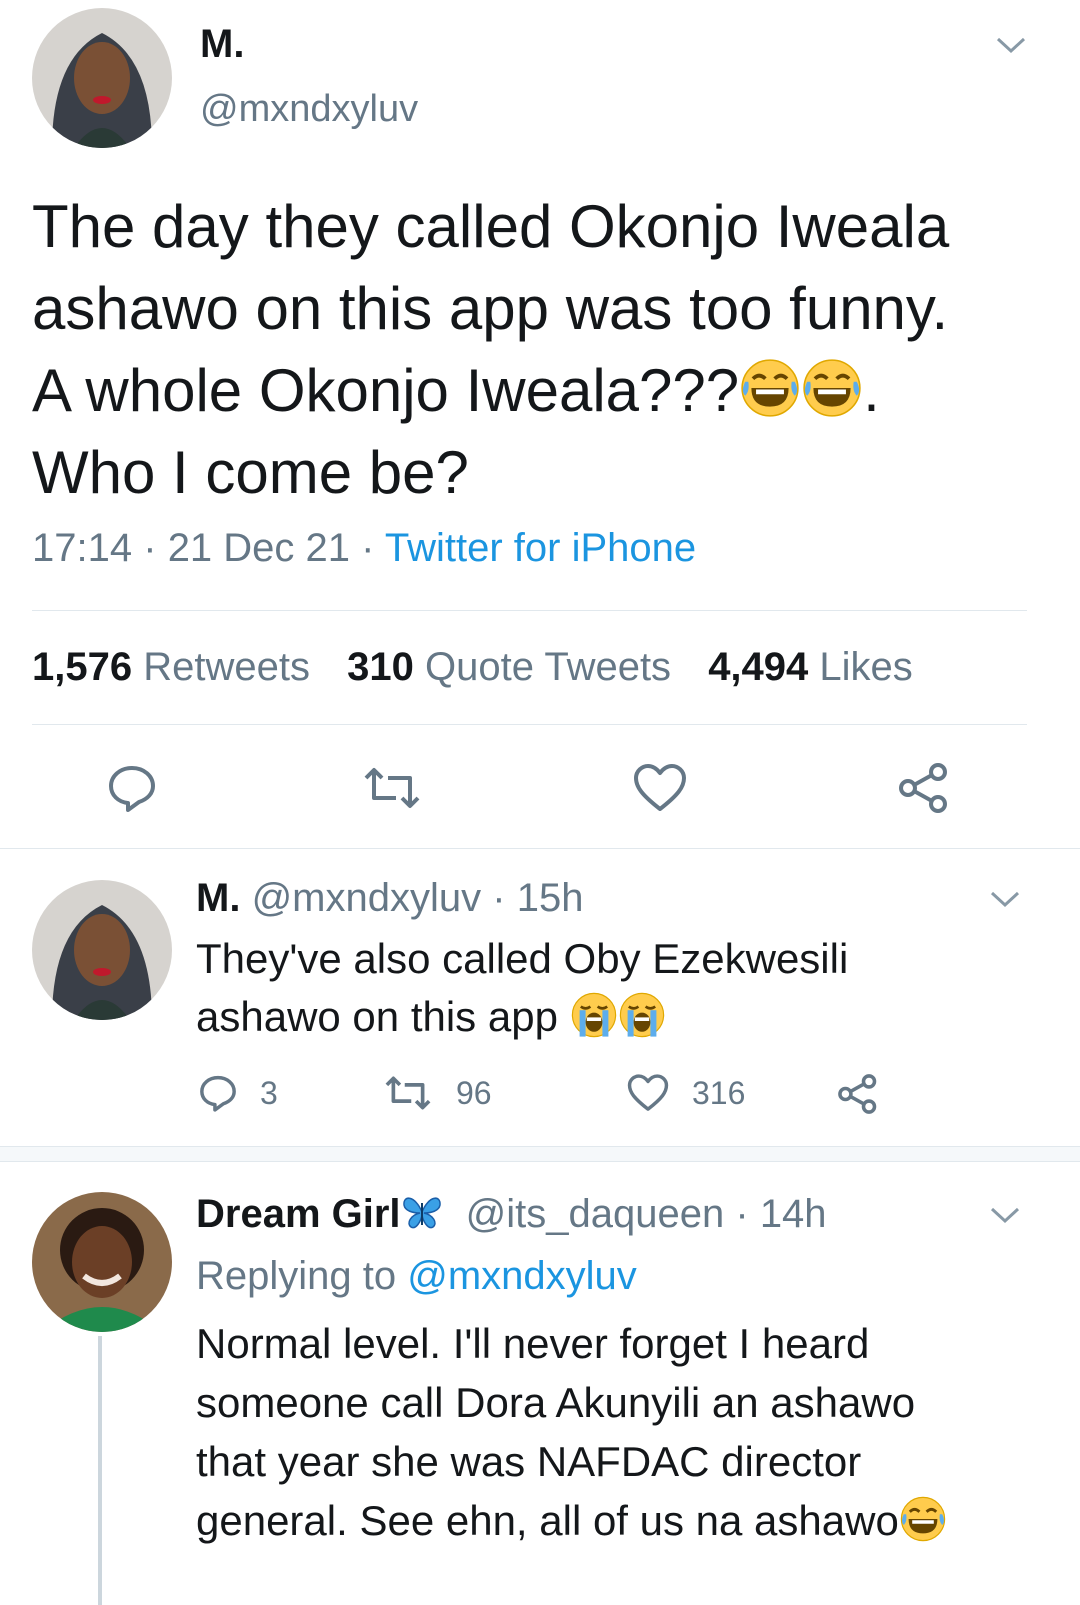 The image size is (1080, 1605). Describe the element at coordinates (685, 1093) in the screenshot. I see `reply-1-like-action: 316` at that location.